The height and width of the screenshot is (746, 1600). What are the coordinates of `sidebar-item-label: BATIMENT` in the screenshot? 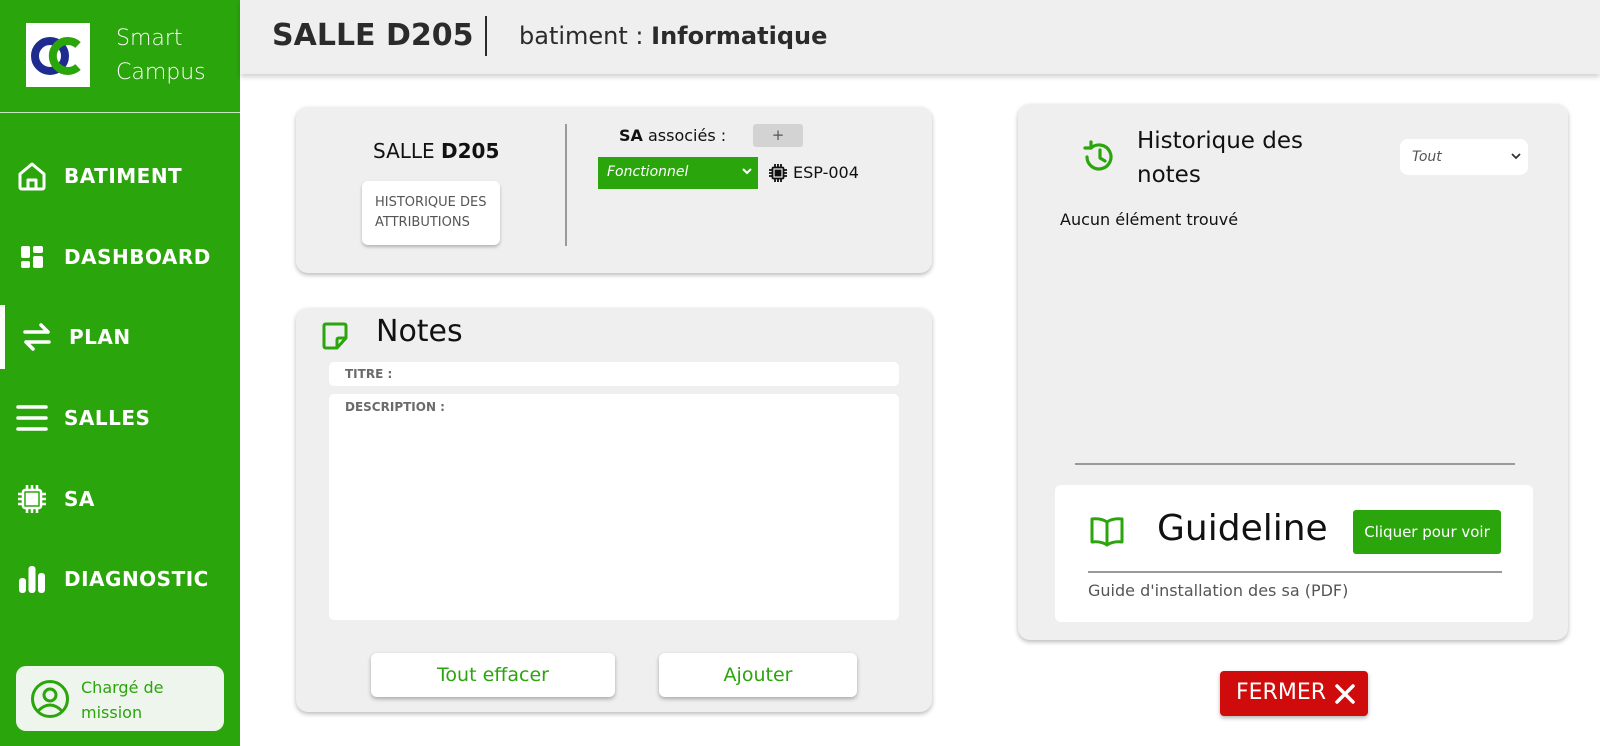 It's located at (123, 176).